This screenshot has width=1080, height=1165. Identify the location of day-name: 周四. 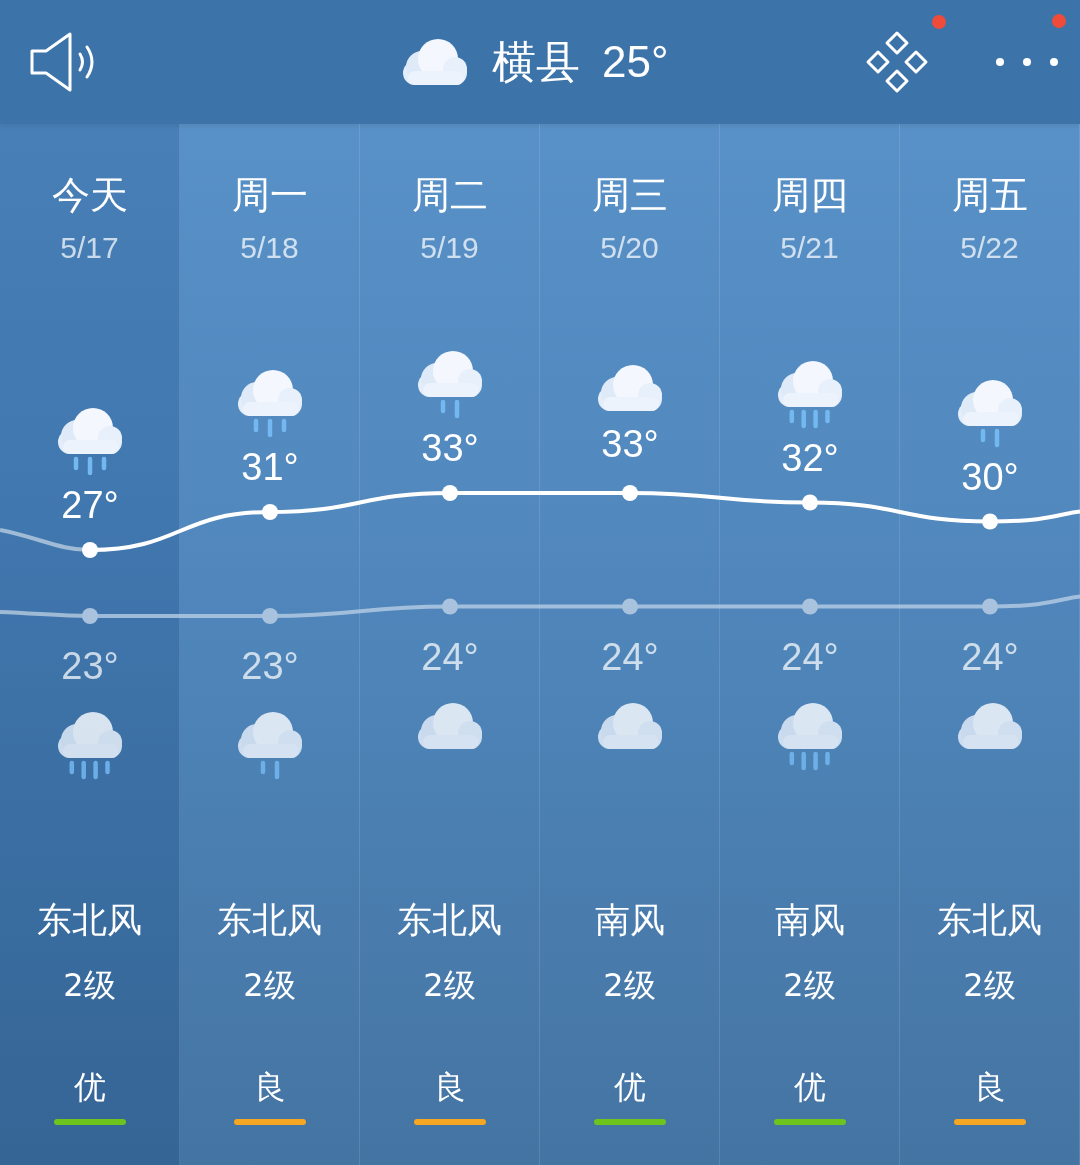
(809, 195).